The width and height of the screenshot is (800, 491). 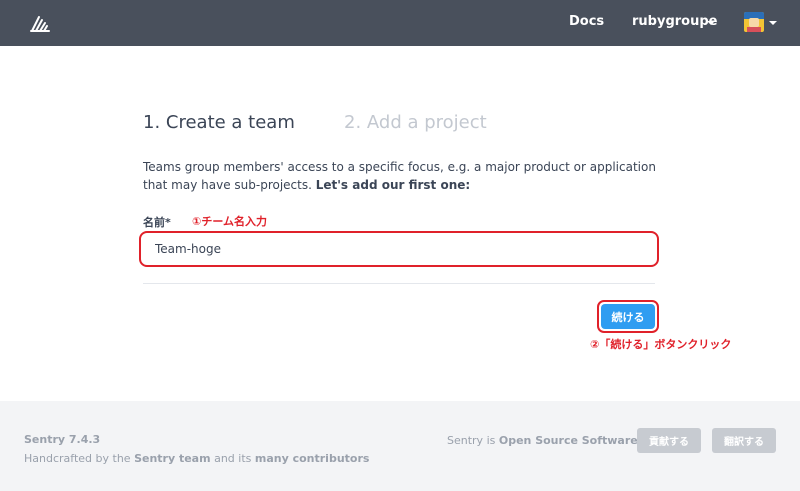 What do you see at coordinates (40, 23) in the screenshot?
I see `sentry-logo-icon` at bounding box center [40, 23].